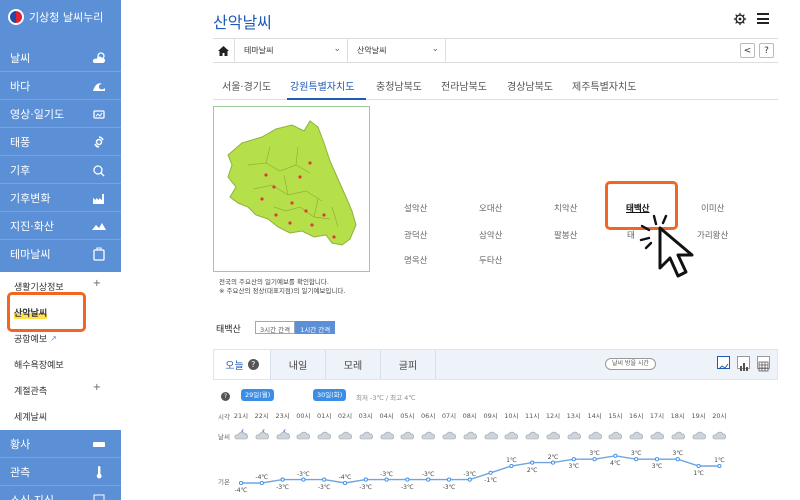  Describe the element at coordinates (435, 49) in the screenshot. I see `chevron-down-icon: ⌄` at that location.